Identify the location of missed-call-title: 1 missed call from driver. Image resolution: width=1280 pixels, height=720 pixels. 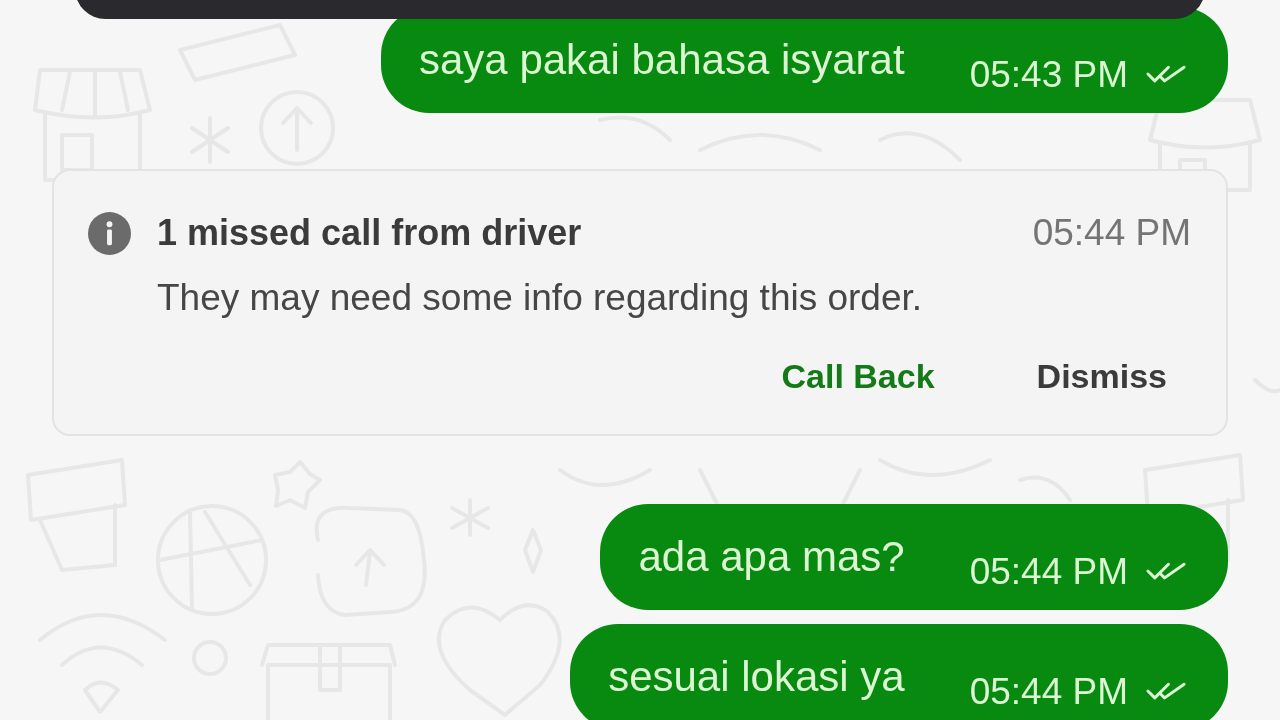
(369, 233).